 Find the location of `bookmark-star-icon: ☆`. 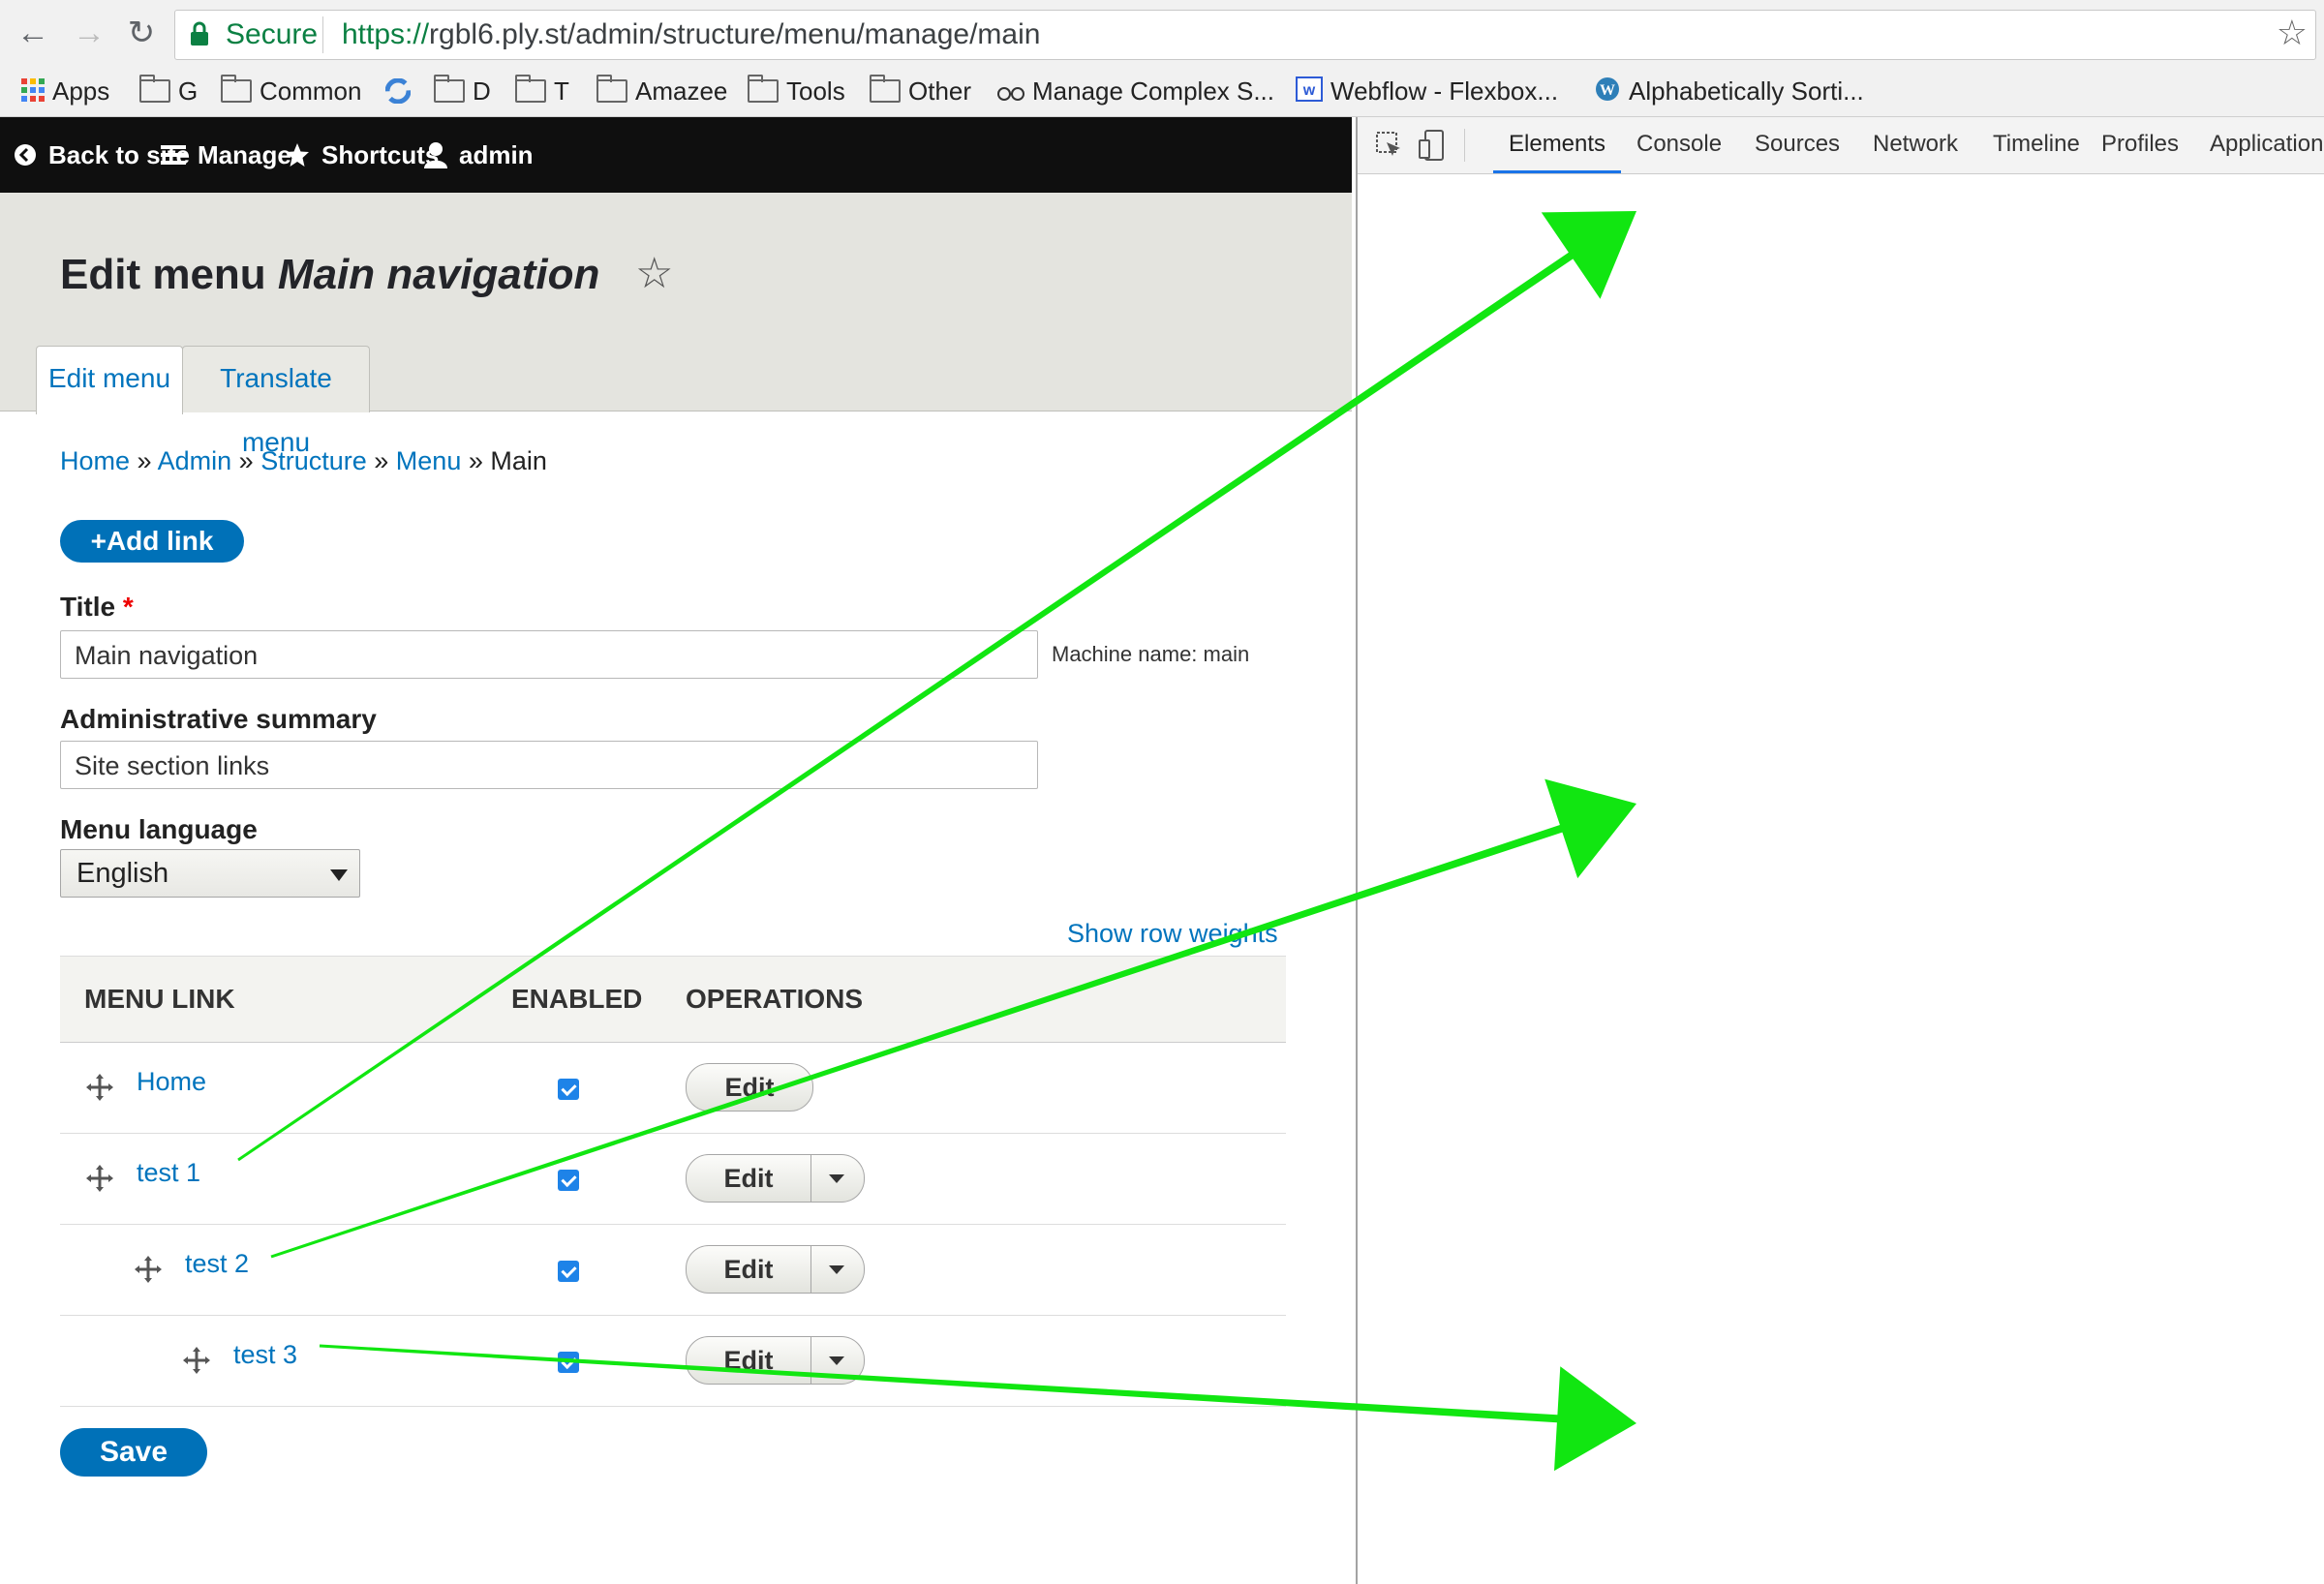

bookmark-star-icon: ☆ is located at coordinates (2293, 33).